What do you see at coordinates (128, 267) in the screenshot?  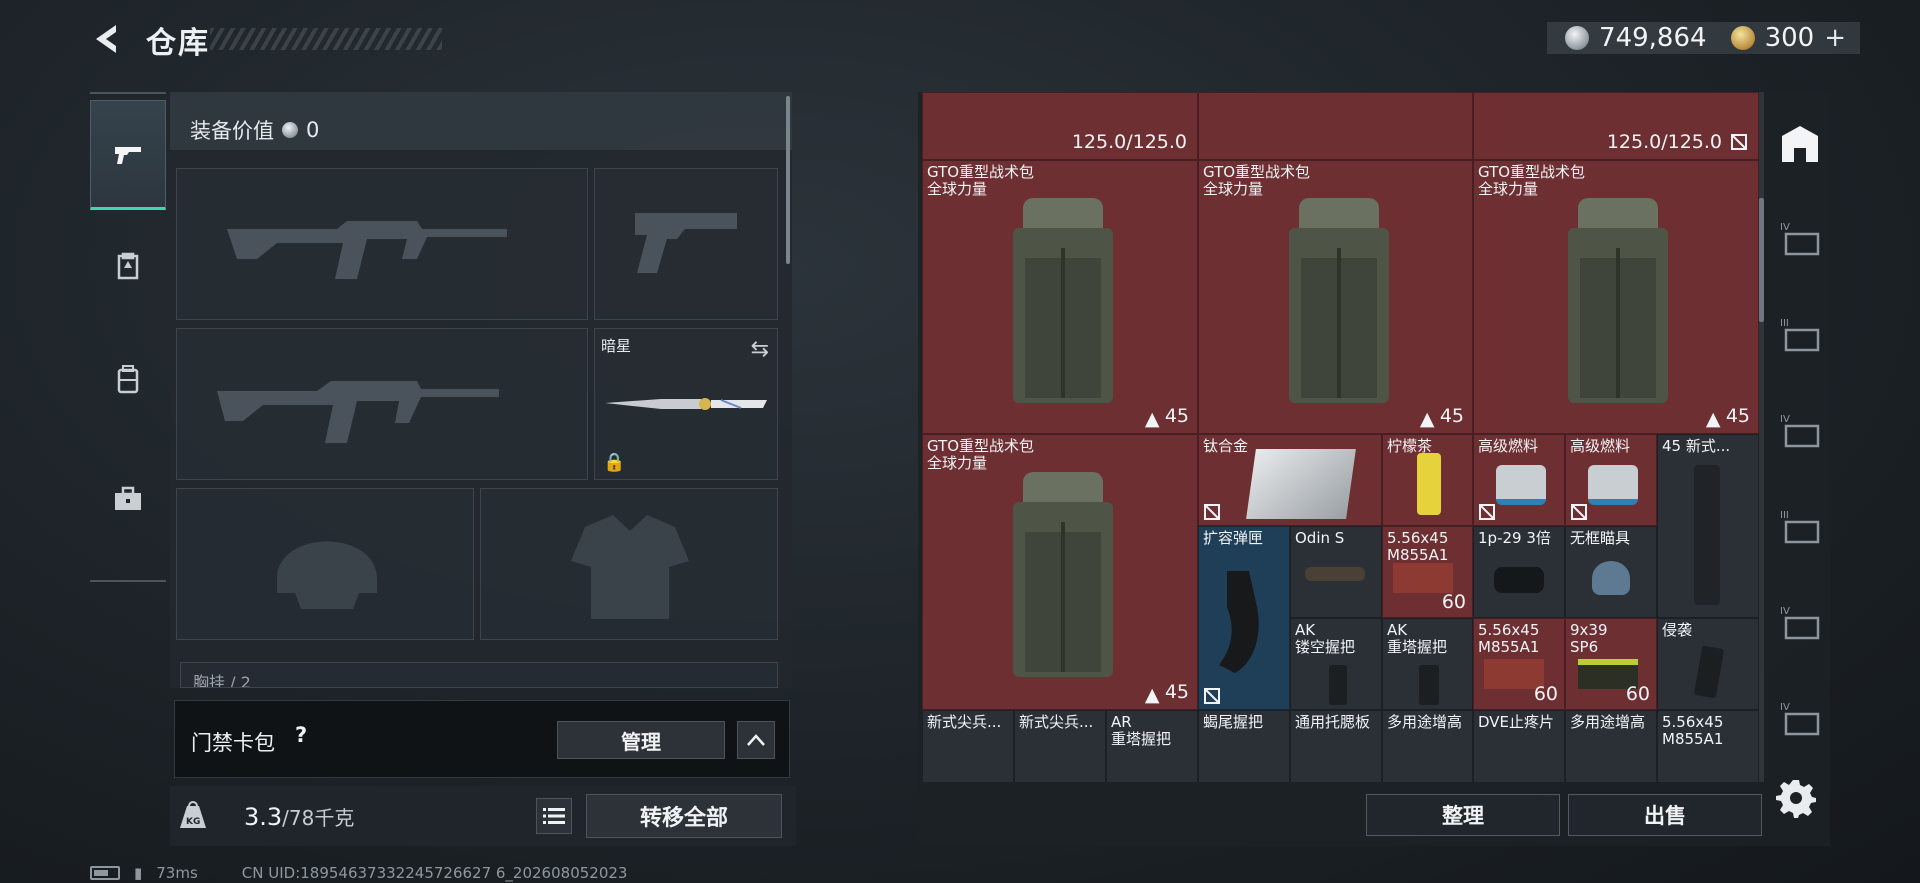 I see `tab-armor` at bounding box center [128, 267].